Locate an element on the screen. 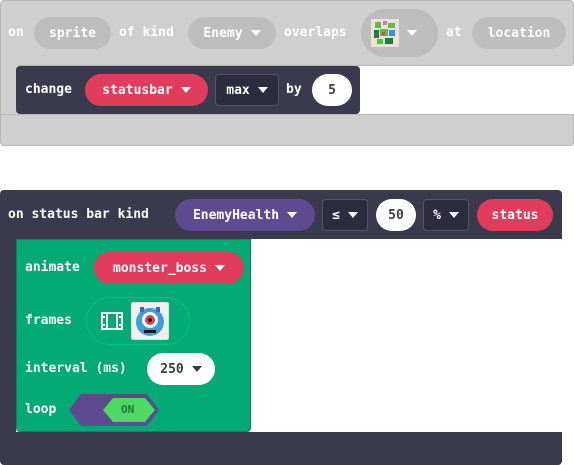 The height and width of the screenshot is (465, 574). monster-boss-variable: monster_boss is located at coordinates (169, 268).